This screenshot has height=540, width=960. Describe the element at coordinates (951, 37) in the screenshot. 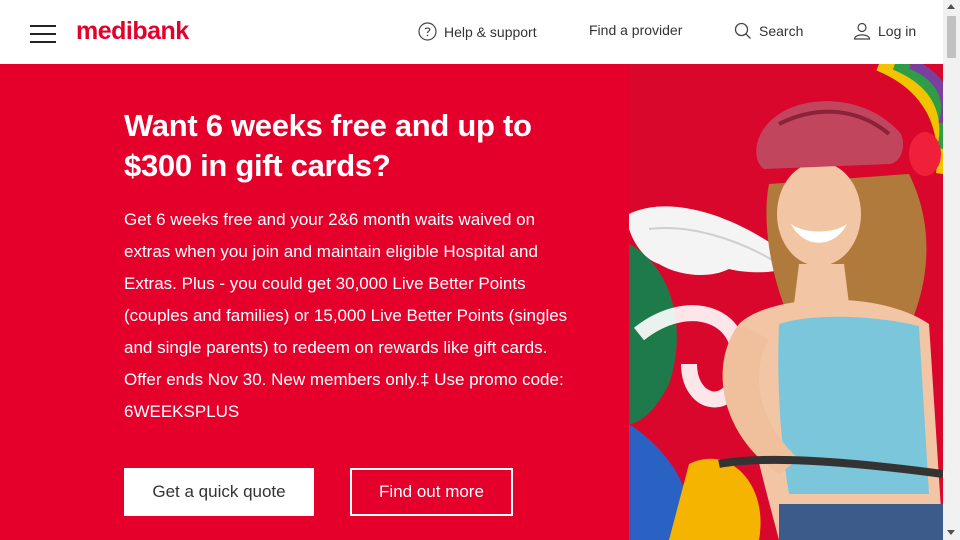

I see `scroll-thumb` at that location.